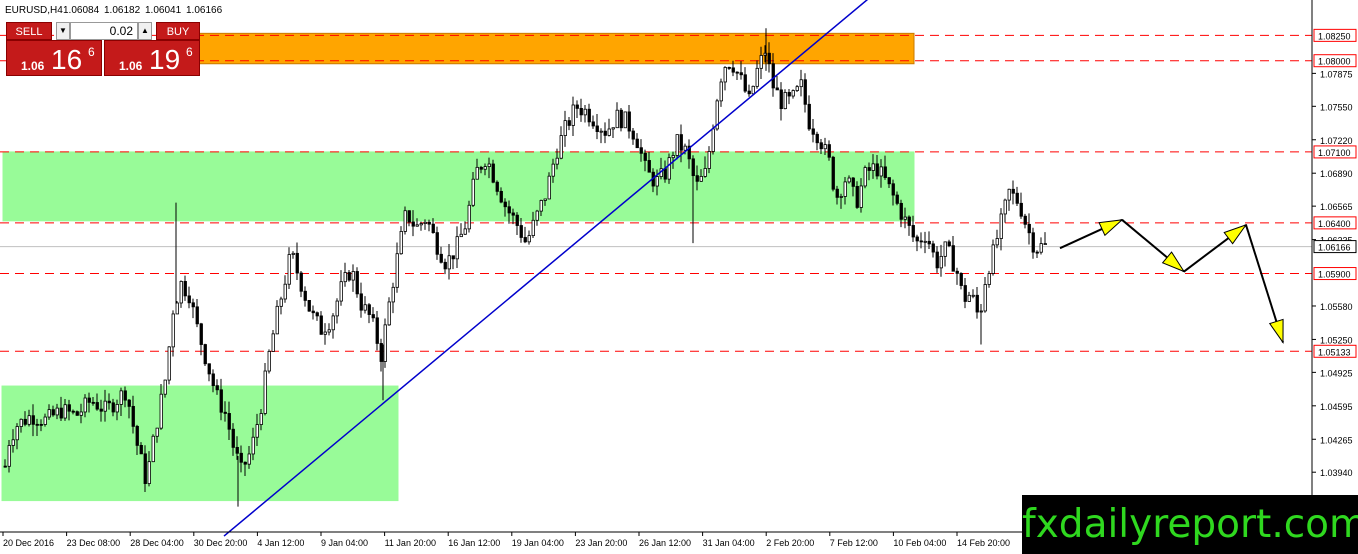 Image resolution: width=1358 pixels, height=554 pixels. I want to click on lot-decrease-button: ▼, so click(63, 31).